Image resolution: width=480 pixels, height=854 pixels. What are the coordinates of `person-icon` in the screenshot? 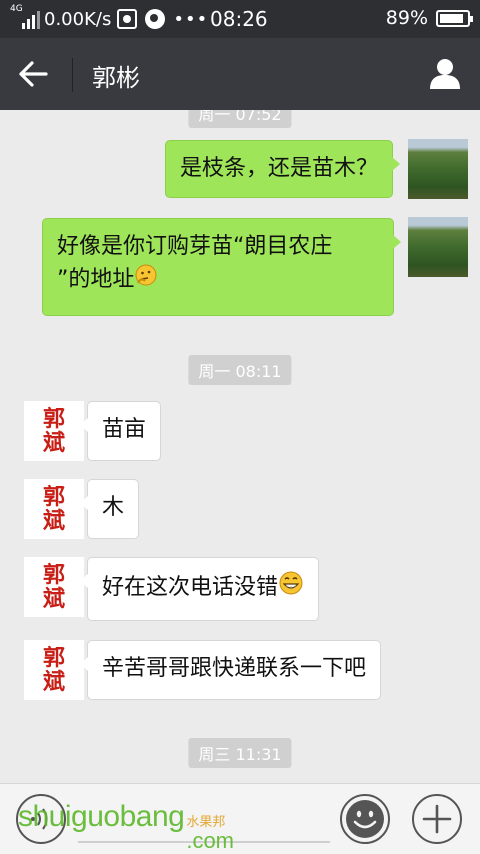 It's located at (445, 73).